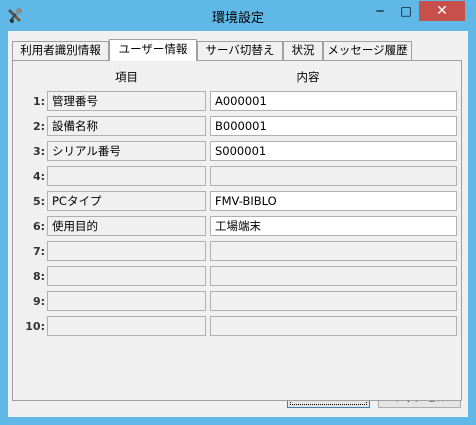 The height and width of the screenshot is (425, 476). What do you see at coordinates (38, 251) in the screenshot?
I see `row-number: 7:` at bounding box center [38, 251].